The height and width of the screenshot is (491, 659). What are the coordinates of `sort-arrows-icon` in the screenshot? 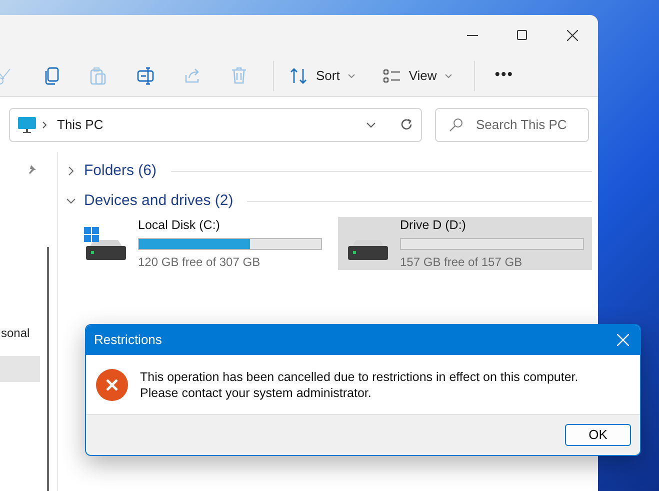 It's located at (299, 76).